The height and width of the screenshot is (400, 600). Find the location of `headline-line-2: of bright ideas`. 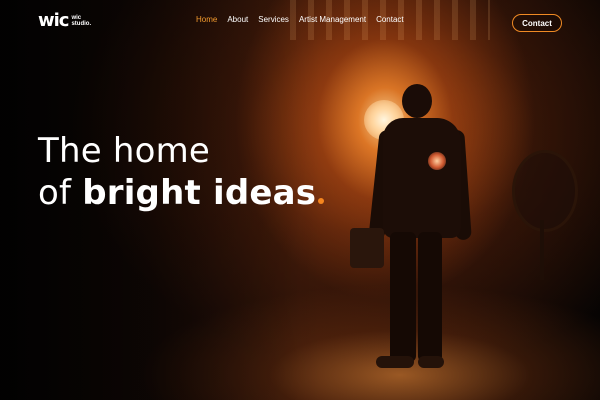

headline-line-2: of bright ideas is located at coordinates (181, 193).